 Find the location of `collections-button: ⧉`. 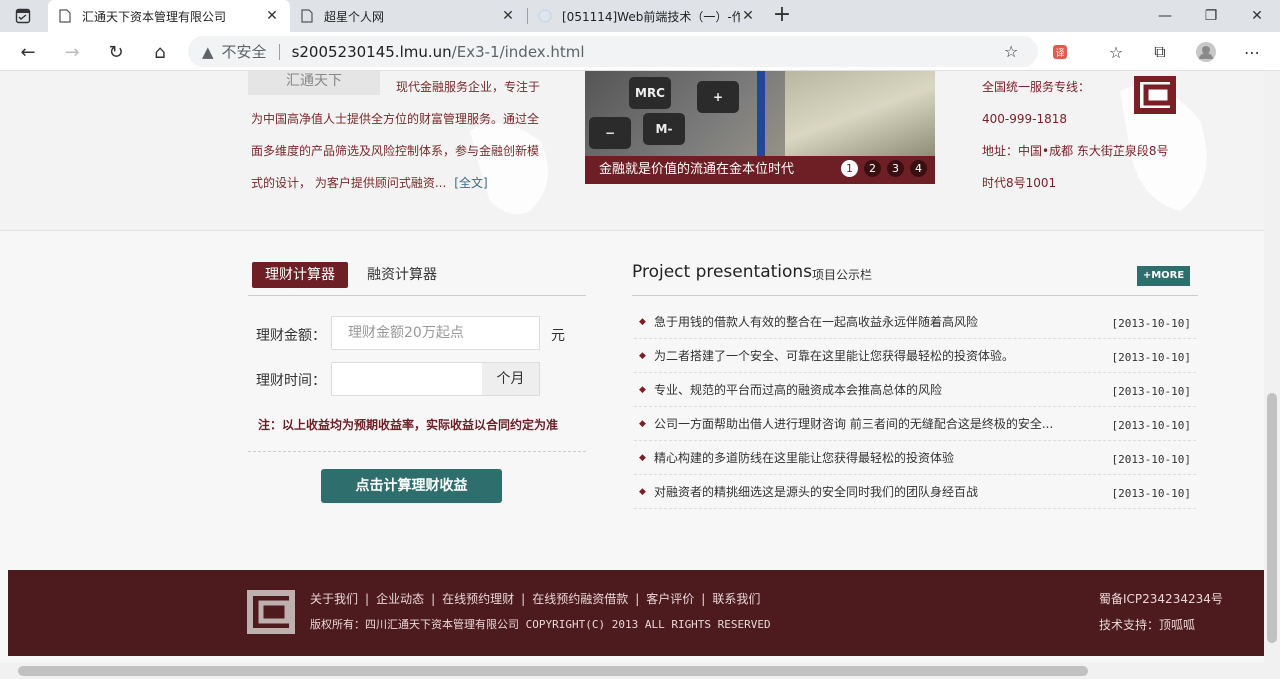

collections-button: ⧉ is located at coordinates (1160, 52).